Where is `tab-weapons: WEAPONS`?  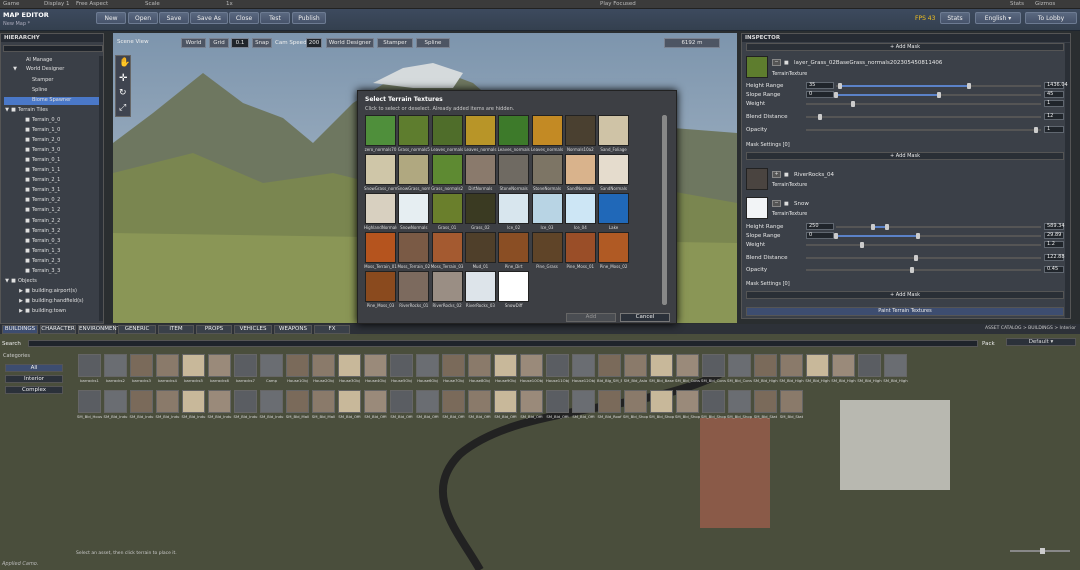 tab-weapons: WEAPONS is located at coordinates (293, 329).